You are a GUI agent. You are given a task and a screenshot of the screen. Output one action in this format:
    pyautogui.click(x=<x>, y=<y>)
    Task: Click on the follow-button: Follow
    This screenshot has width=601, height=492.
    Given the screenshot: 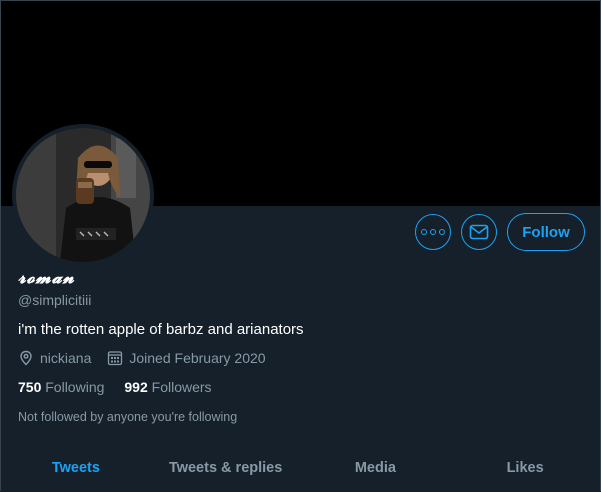 What is the action you would take?
    pyautogui.click(x=546, y=232)
    